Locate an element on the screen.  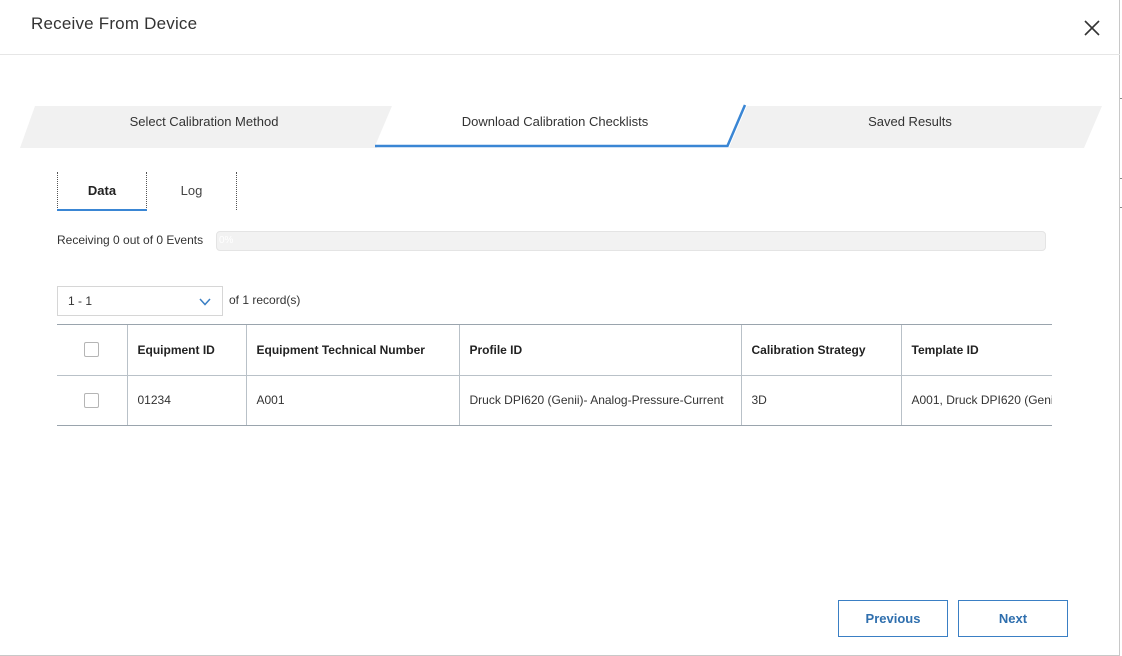
step-select-calibration-method: Select Calibration Method is located at coordinates (204, 122).